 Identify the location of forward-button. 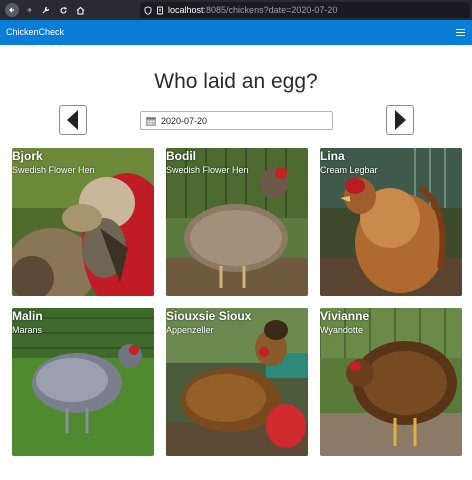
(29, 10).